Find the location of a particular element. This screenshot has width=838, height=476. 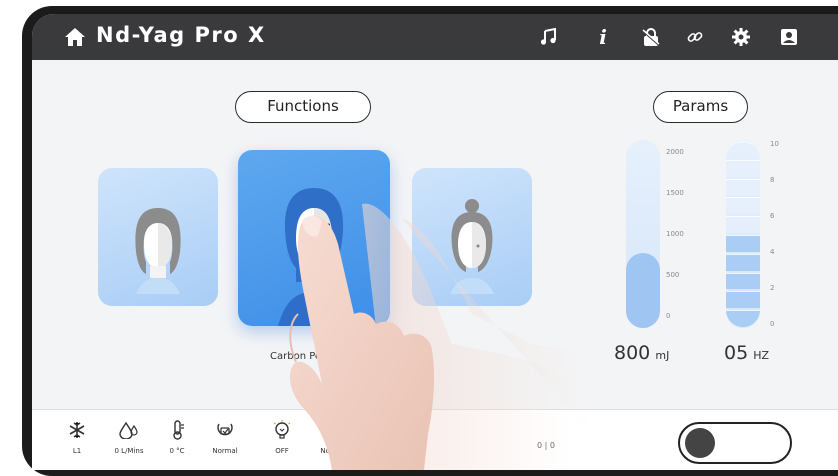

frequency-readout: 05 HZ is located at coordinates (746, 353).